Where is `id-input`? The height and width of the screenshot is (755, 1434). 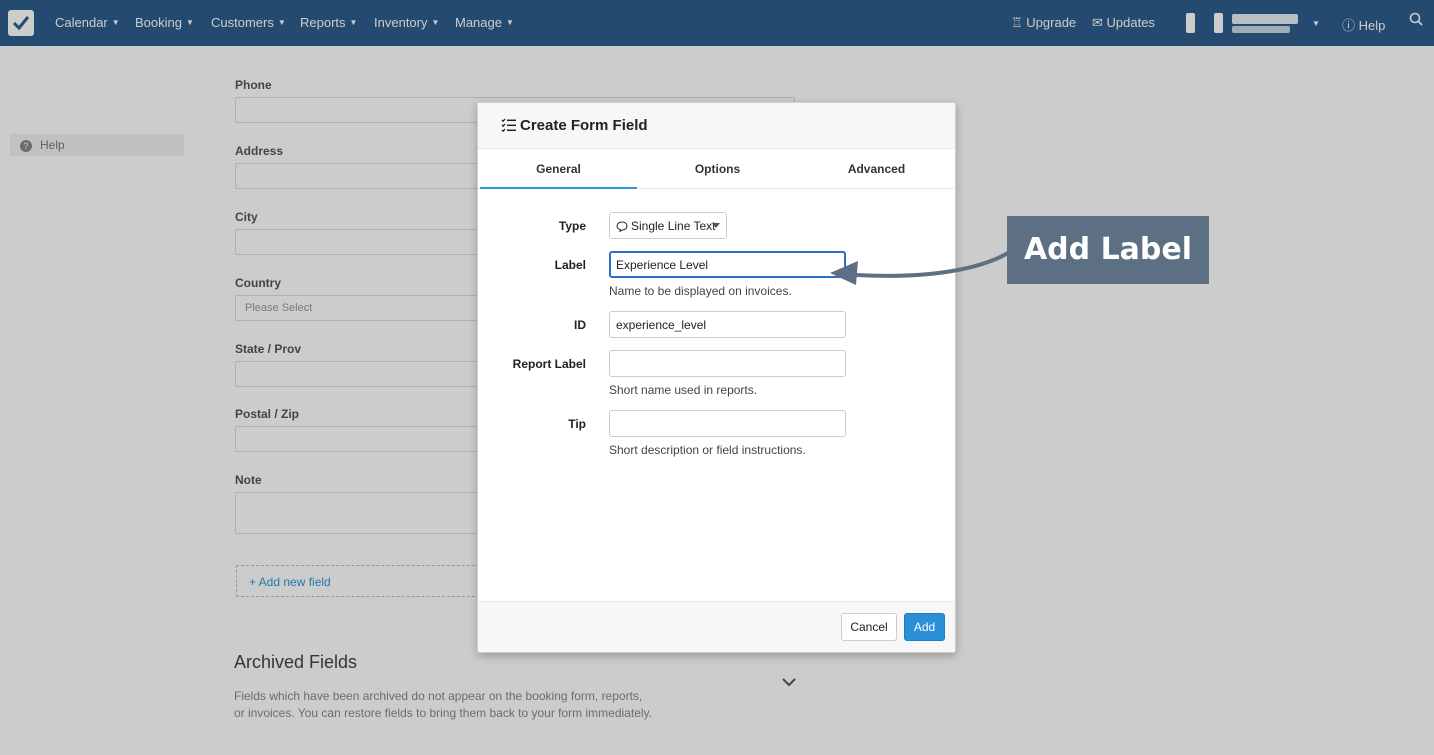
id-input is located at coordinates (727, 324).